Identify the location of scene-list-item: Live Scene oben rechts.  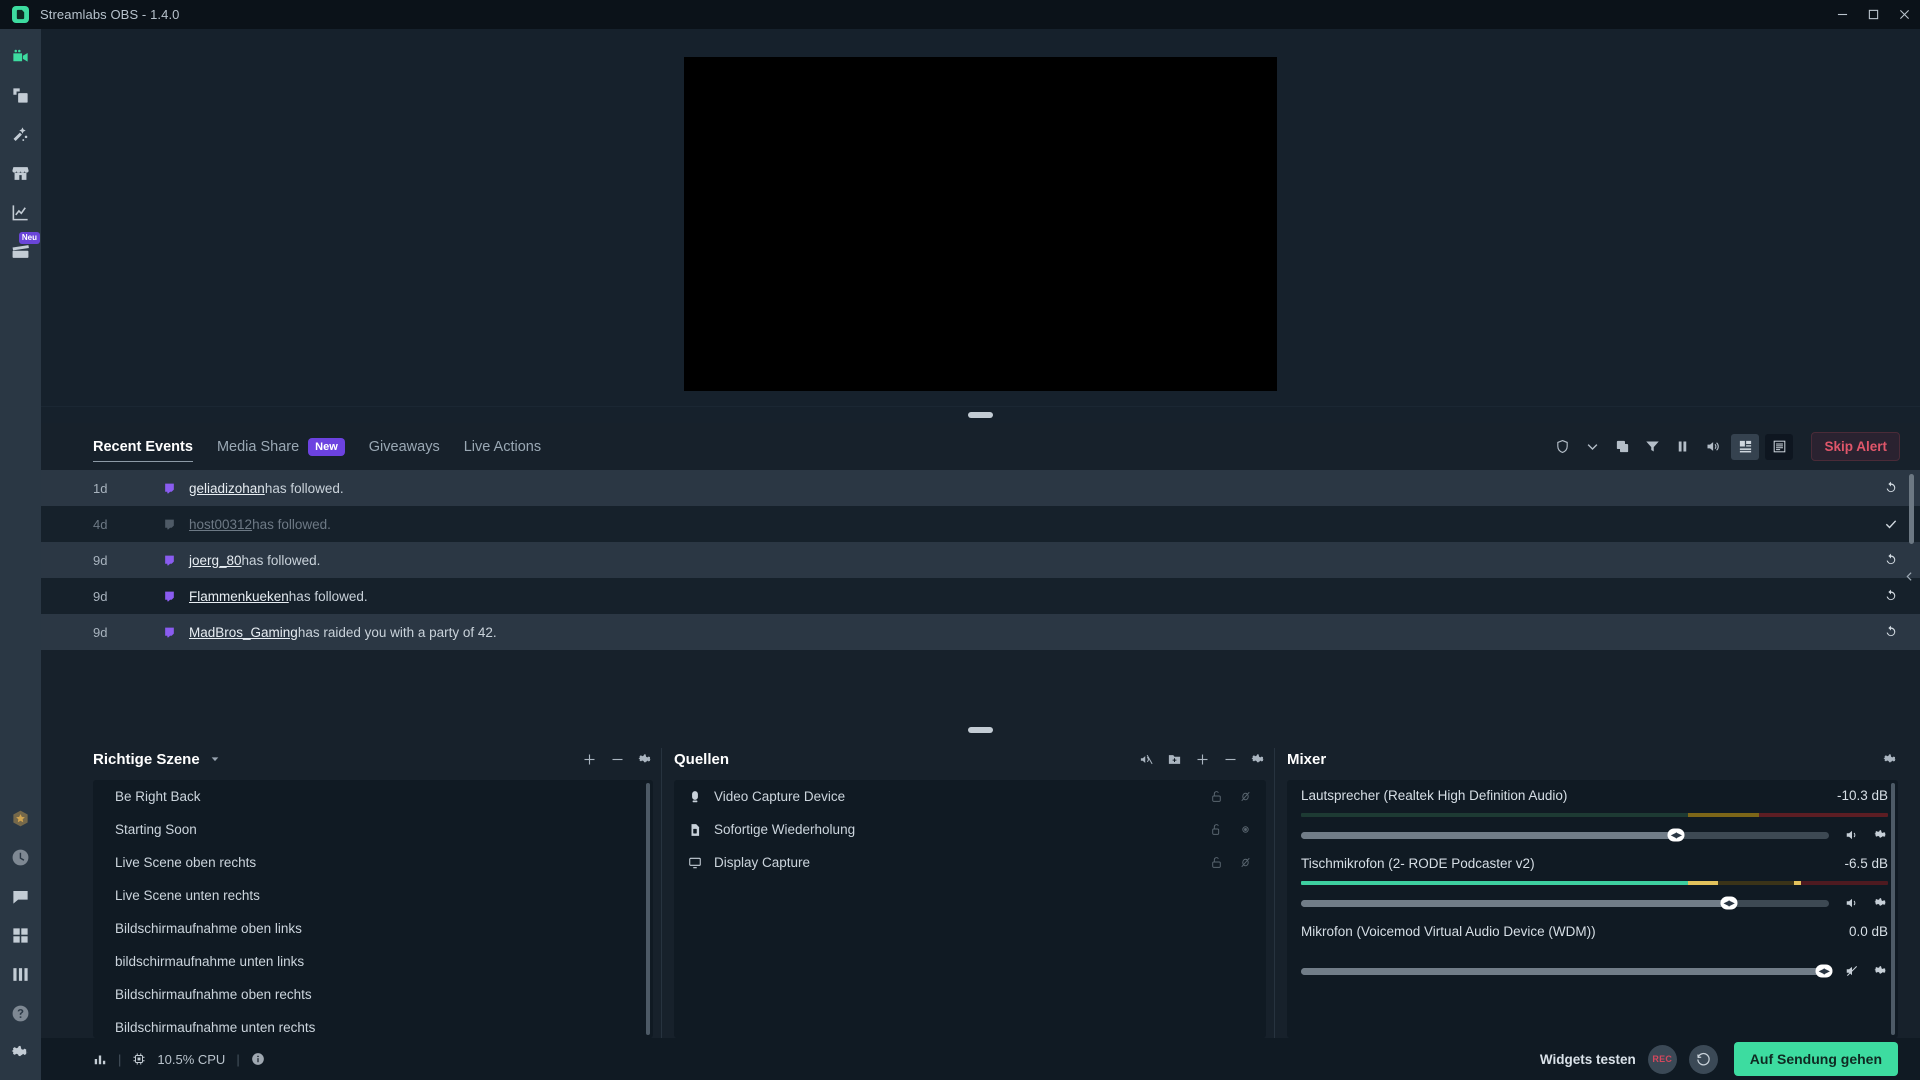
(373, 862).